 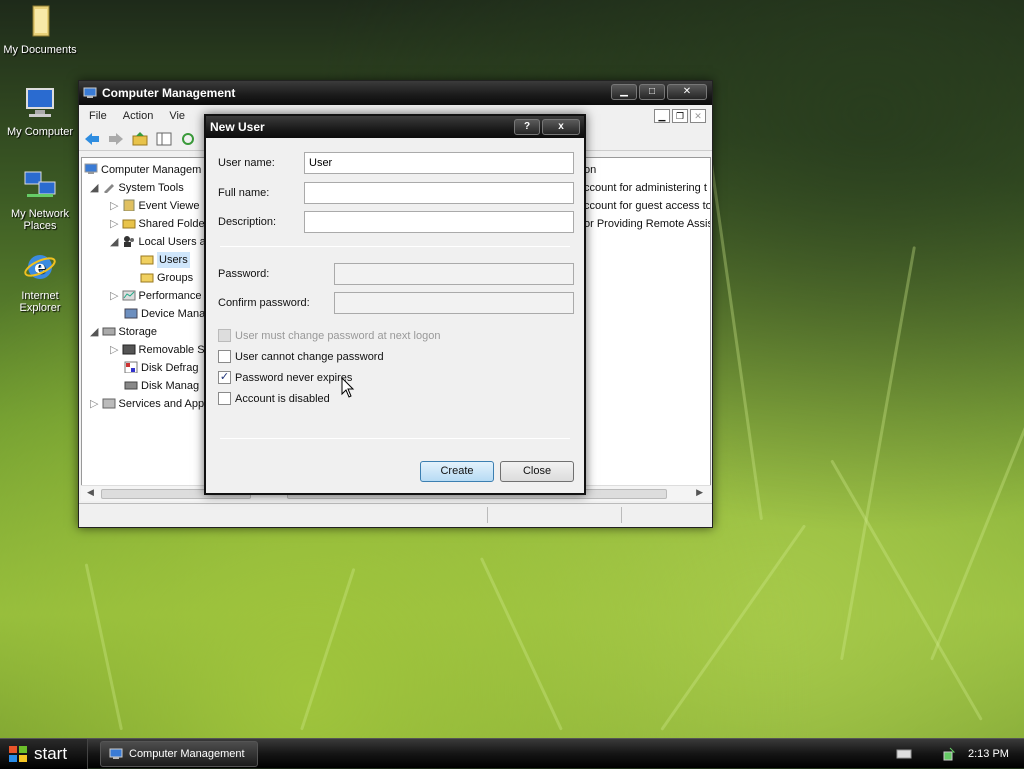 What do you see at coordinates (90, 492) in the screenshot?
I see `scroll-left-icon: ◀` at bounding box center [90, 492].